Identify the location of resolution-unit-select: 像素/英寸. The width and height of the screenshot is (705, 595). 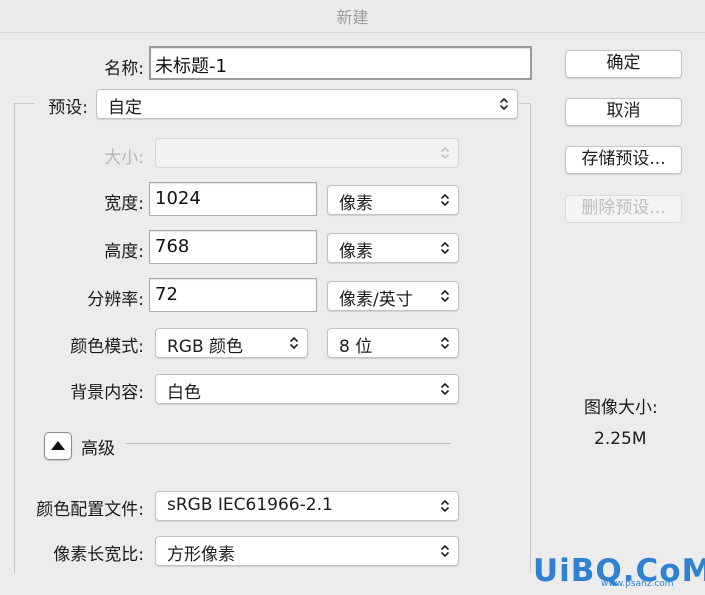
(393, 296).